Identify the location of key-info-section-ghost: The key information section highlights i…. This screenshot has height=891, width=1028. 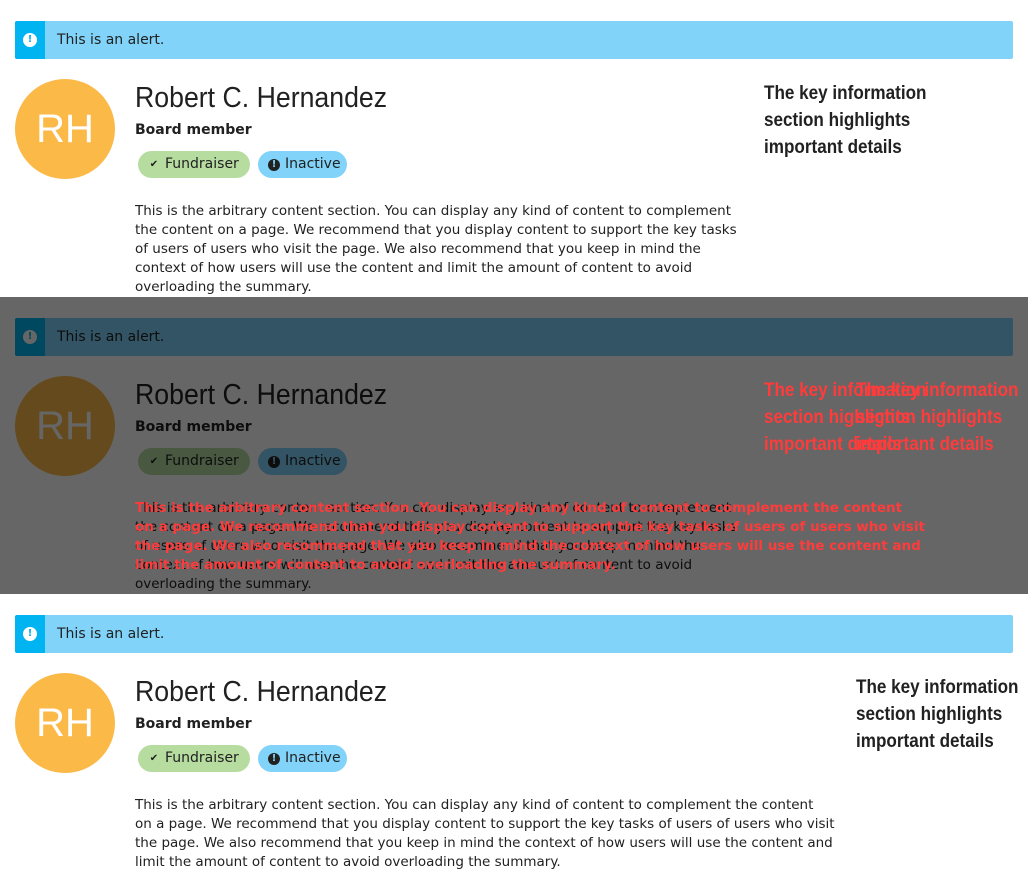
(937, 417).